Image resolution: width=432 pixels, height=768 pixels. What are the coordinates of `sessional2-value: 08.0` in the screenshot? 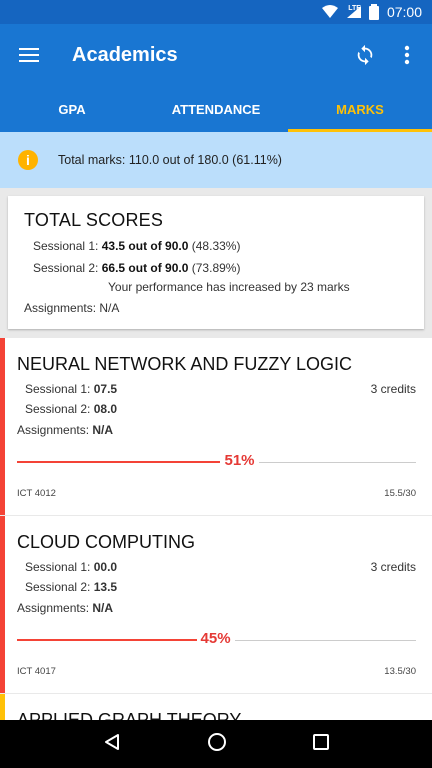 It's located at (105, 409).